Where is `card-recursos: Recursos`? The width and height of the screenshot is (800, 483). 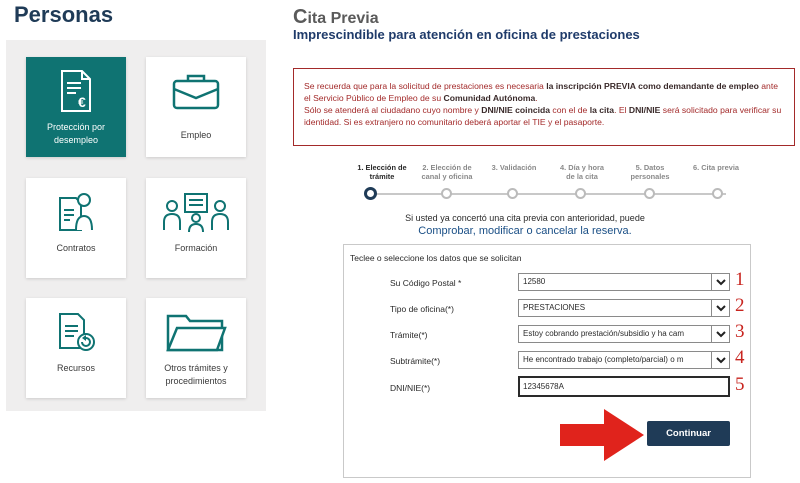 card-recursos: Recursos is located at coordinates (76, 348).